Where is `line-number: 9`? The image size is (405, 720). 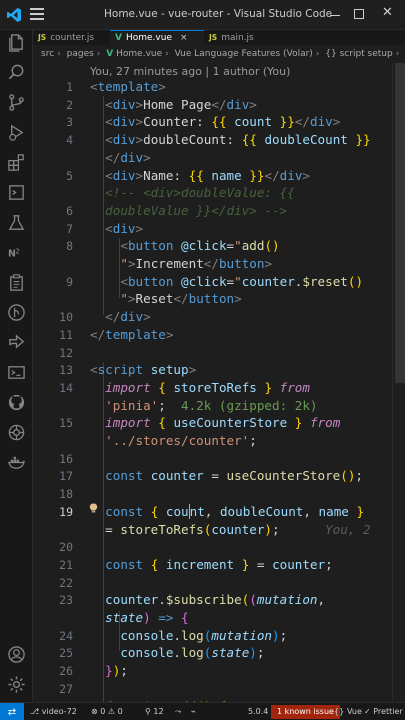
line-number: 9 is located at coordinates (69, 281).